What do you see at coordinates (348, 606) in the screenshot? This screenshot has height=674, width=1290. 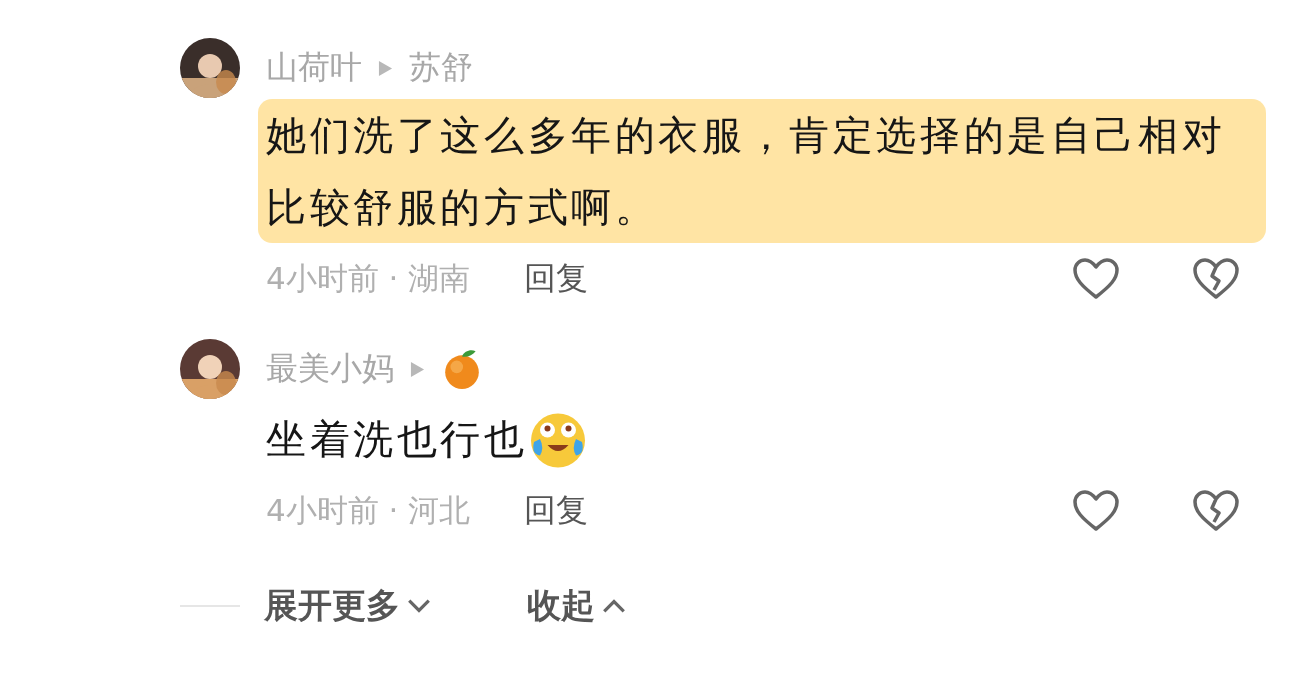 I see `expand-more-button: 展开更多` at bounding box center [348, 606].